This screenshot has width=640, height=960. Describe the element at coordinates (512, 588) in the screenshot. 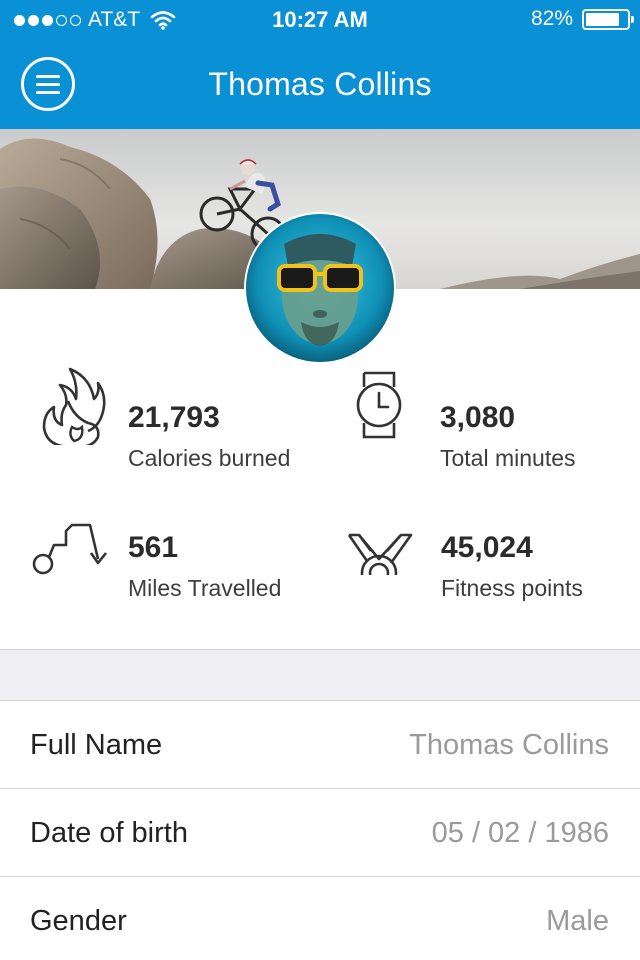

I see `stat-label: Fitness points` at that location.